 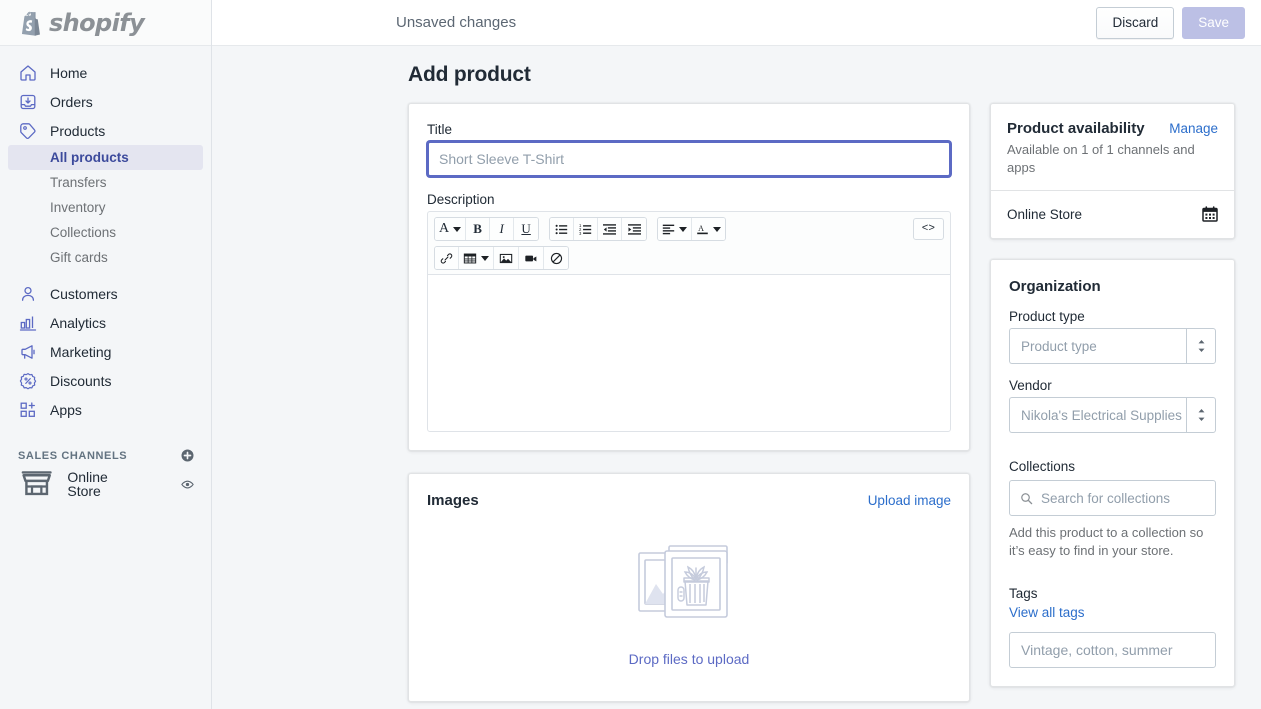 I want to click on outdent-icon, so click(x=610, y=229).